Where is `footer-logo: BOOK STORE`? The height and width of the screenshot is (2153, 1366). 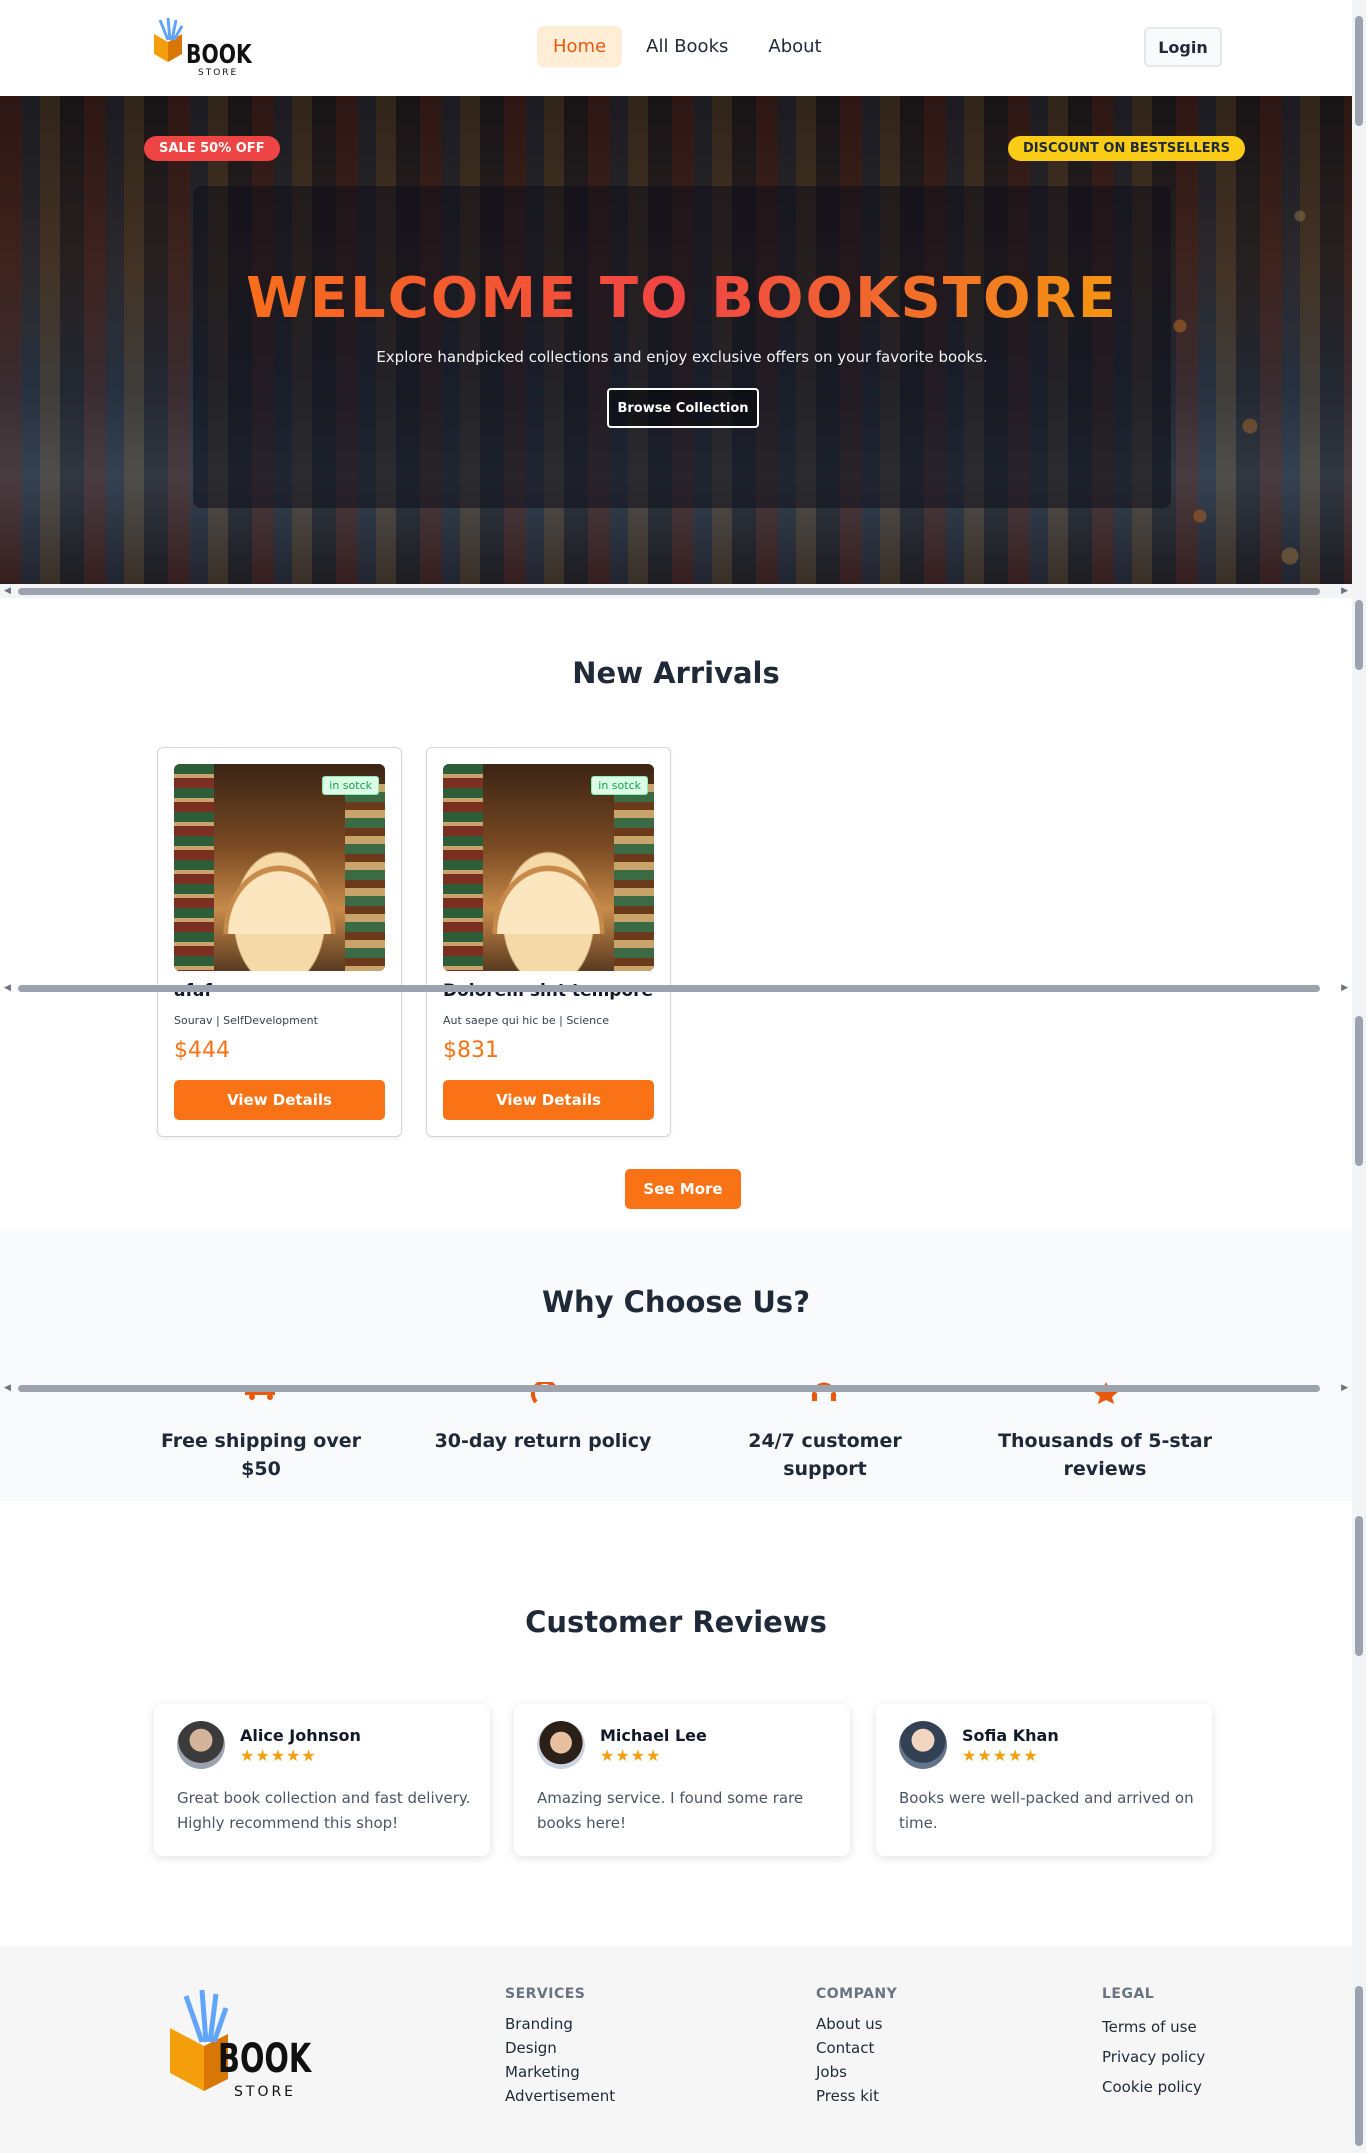 footer-logo: BOOK STORE is located at coordinates (239, 2046).